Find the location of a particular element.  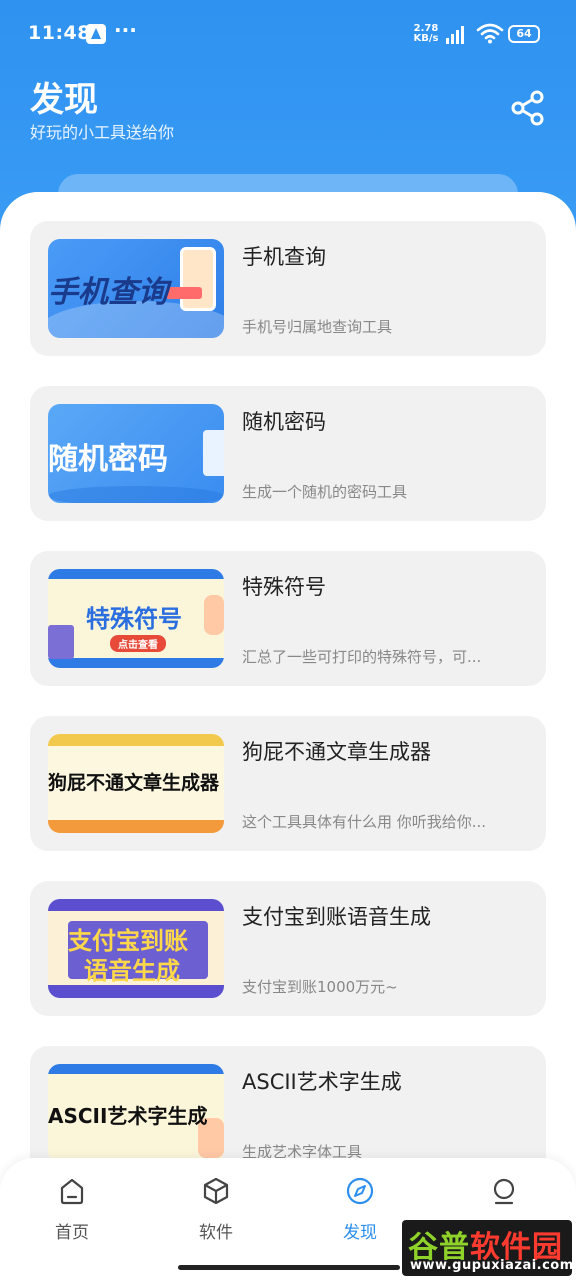

tool-thumbnail: 随机密码 is located at coordinates (136, 453).